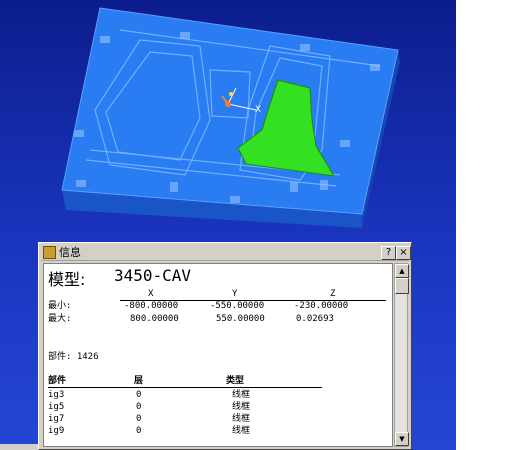 The image size is (518, 450). What do you see at coordinates (154, 319) in the screenshot?
I see `max-x-value: 800.00000` at bounding box center [154, 319].